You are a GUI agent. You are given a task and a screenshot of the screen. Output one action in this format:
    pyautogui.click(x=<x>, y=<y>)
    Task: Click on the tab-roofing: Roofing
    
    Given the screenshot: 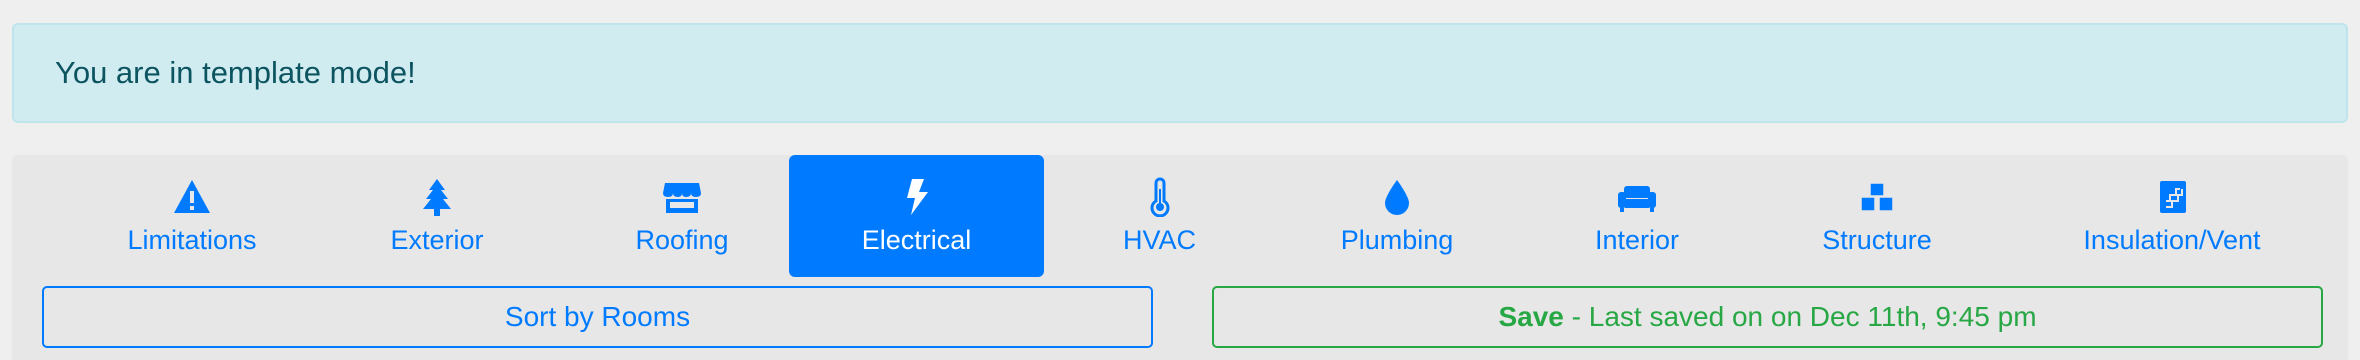 What is the action you would take?
    pyautogui.click(x=682, y=216)
    